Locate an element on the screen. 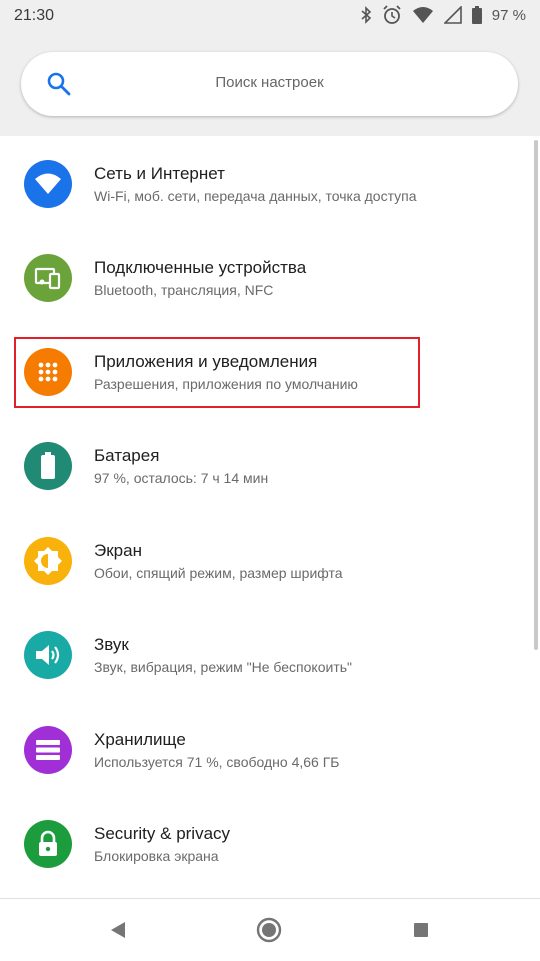 Image resolution: width=540 pixels, height=961 pixels. settings-item-title: Сеть и Интернет is located at coordinates (159, 173).